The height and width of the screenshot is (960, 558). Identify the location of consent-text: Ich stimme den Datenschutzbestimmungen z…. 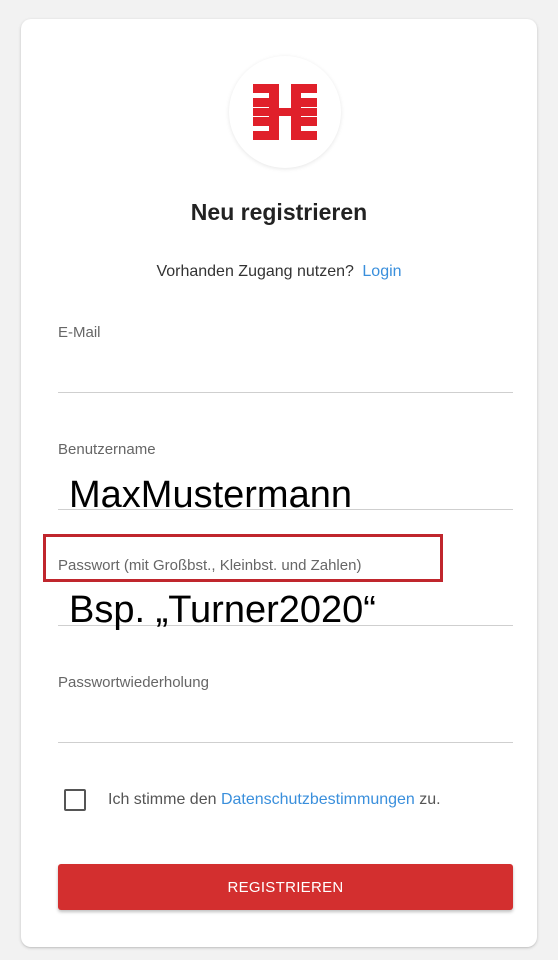
(274, 800).